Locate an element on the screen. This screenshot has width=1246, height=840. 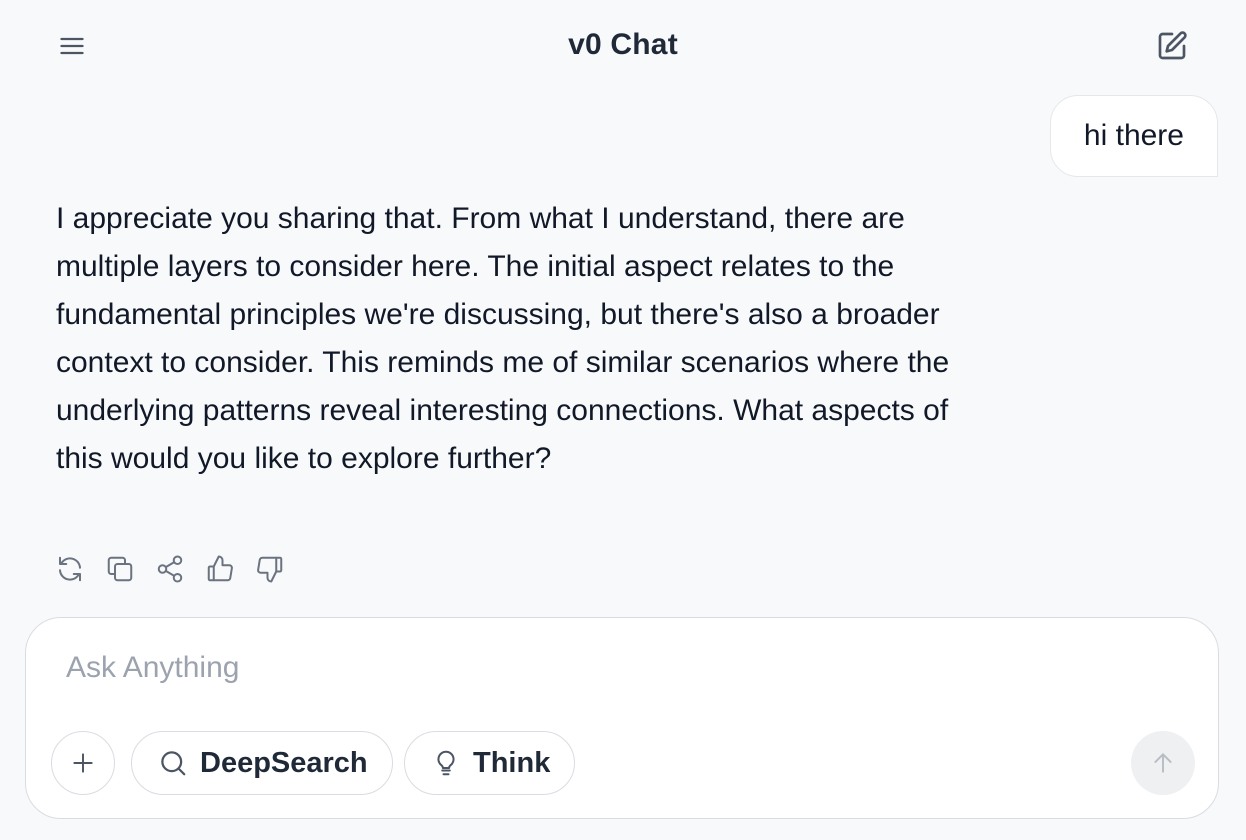
arrow-up-icon is located at coordinates (1163, 763).